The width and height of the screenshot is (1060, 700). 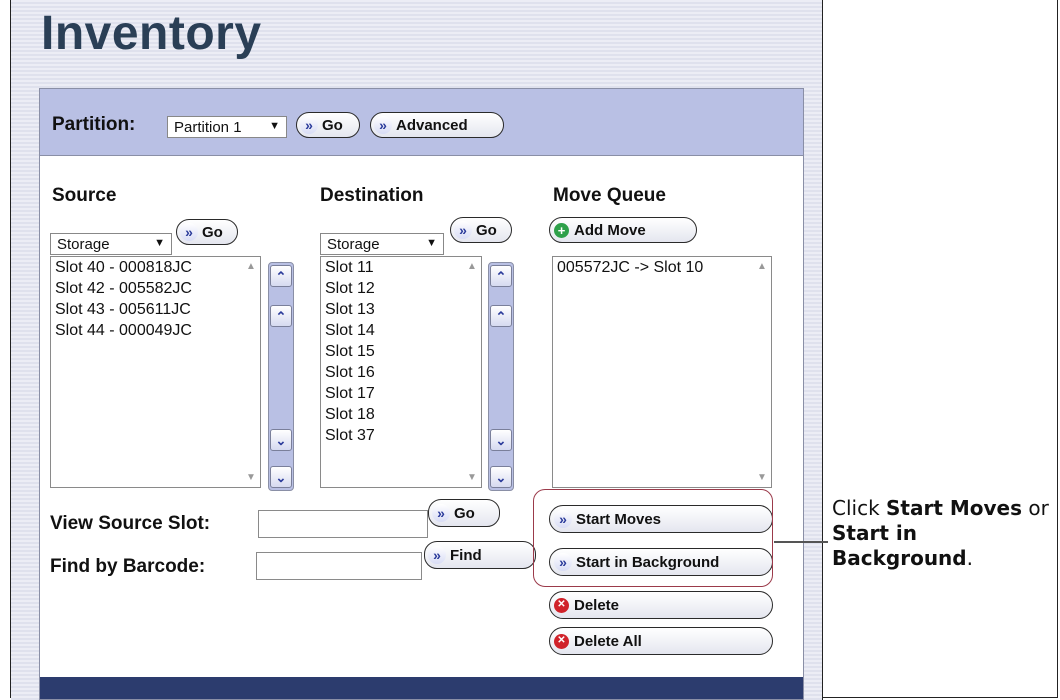 What do you see at coordinates (653, 538) in the screenshot?
I see `callout-highlight-box` at bounding box center [653, 538].